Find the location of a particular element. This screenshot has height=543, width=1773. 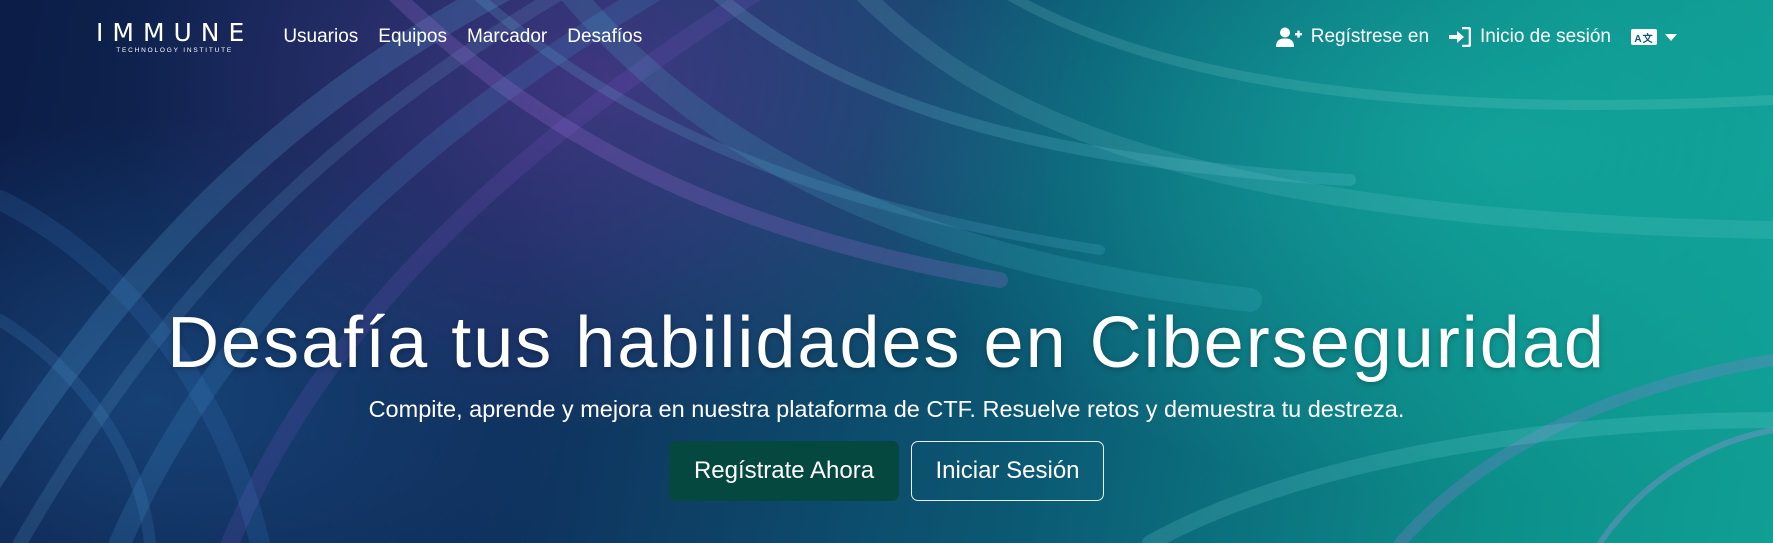

register-label: Regístrese en is located at coordinates (1370, 36).